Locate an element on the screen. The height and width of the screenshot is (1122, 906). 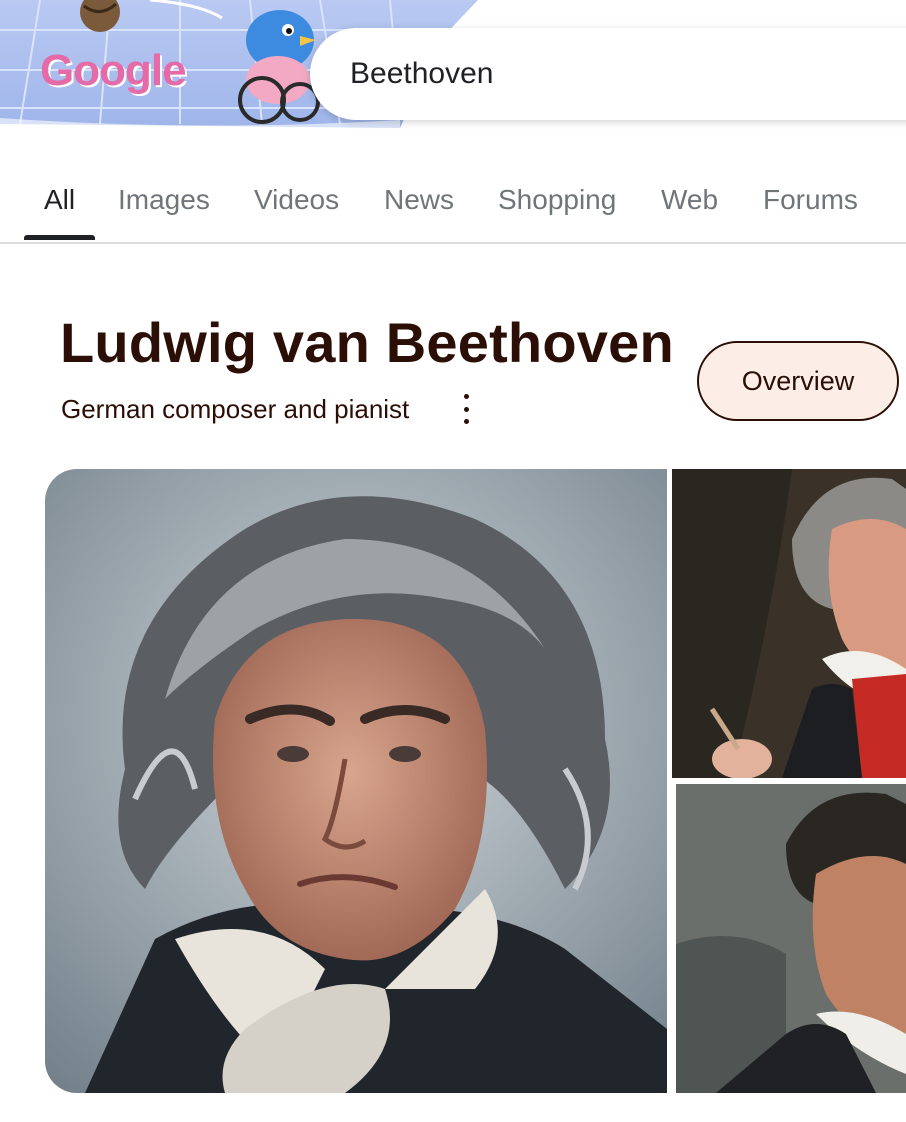
knowledge-panel-title: Ludwig van Beethoven is located at coordinates (367, 342).